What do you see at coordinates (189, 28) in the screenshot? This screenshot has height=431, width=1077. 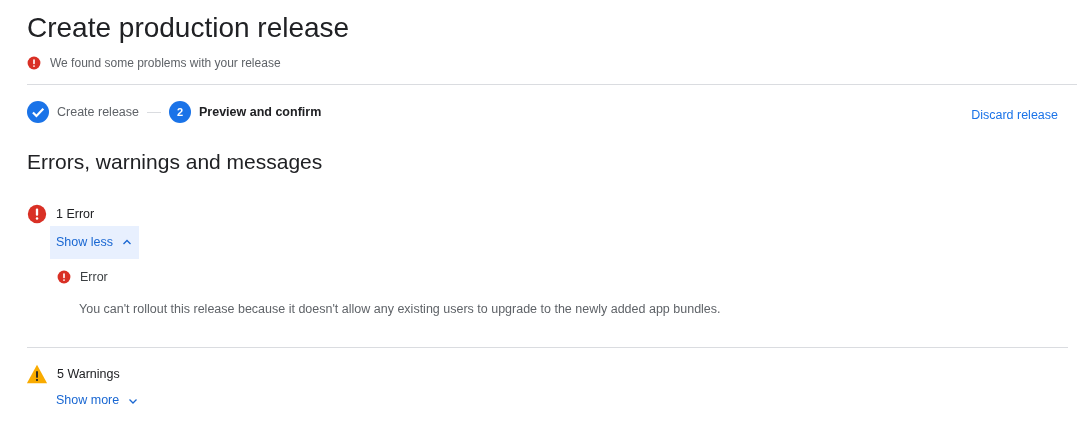 I see `page-title: Create production release` at bounding box center [189, 28].